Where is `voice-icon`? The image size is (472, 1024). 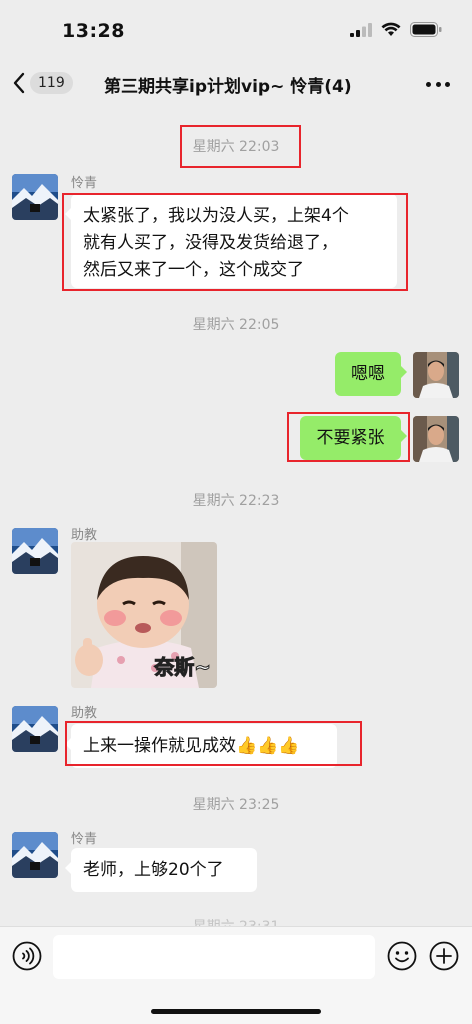
voice-icon is located at coordinates (27, 956).